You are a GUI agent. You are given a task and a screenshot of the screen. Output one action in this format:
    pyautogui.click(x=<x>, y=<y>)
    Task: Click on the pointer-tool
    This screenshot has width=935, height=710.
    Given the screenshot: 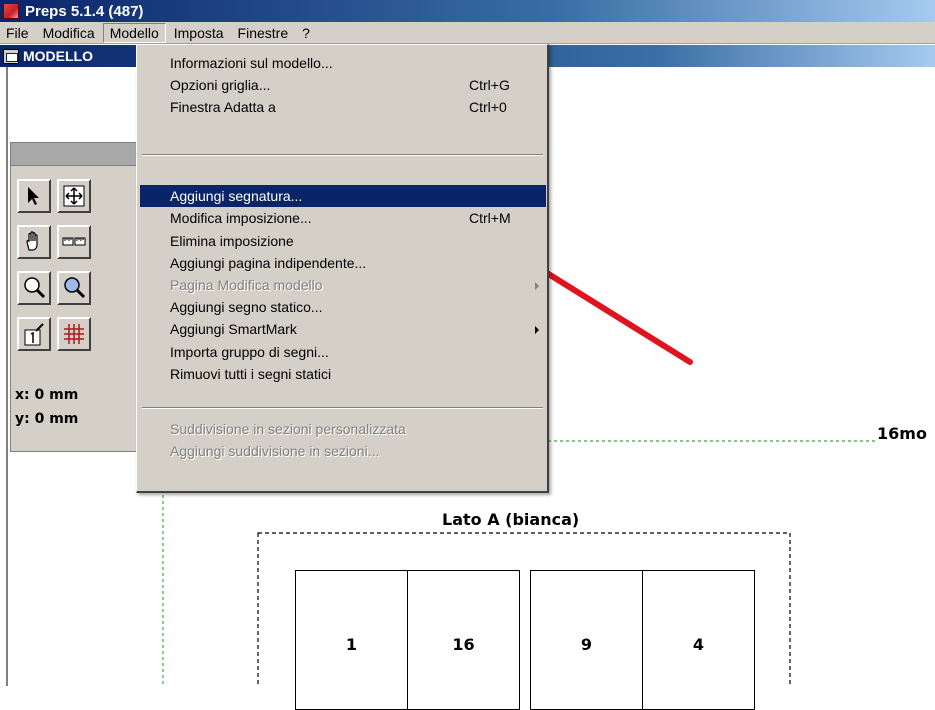 What is the action you would take?
    pyautogui.click(x=34, y=196)
    